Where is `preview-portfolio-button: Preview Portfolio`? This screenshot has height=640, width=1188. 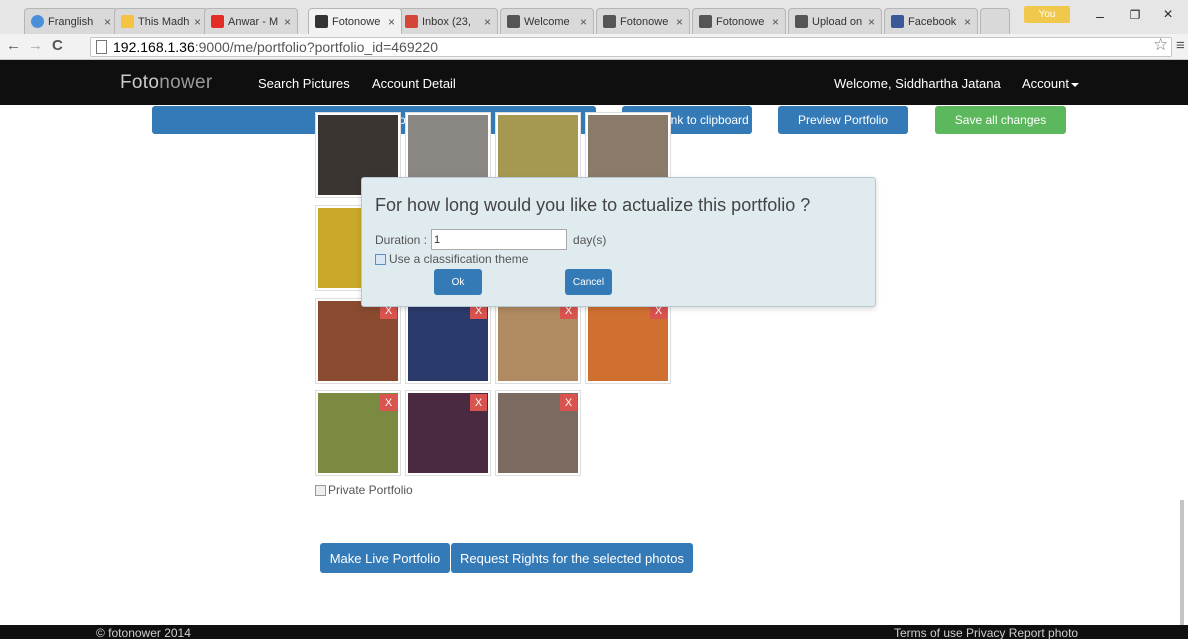 preview-portfolio-button: Preview Portfolio is located at coordinates (843, 120).